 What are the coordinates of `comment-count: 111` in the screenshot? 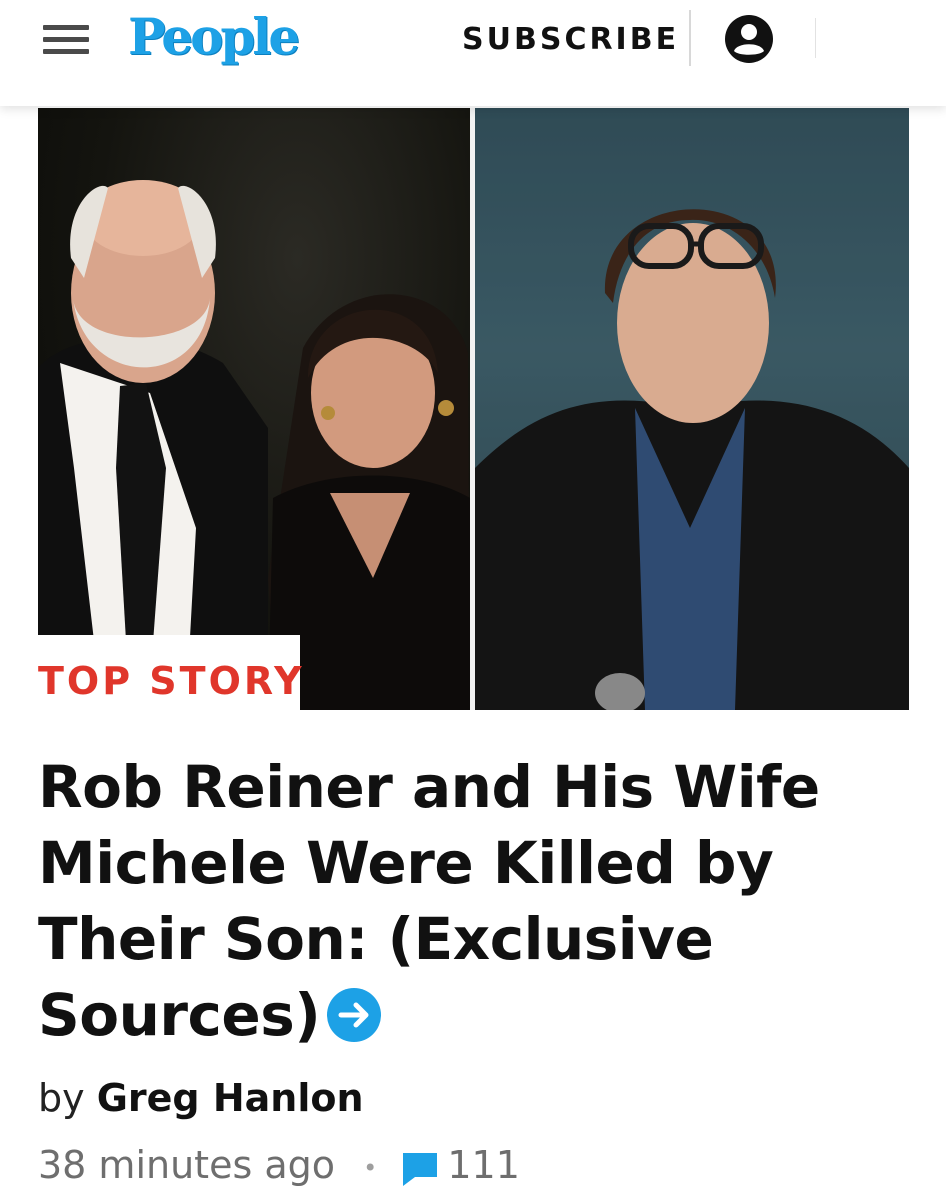 It's located at (483, 1165).